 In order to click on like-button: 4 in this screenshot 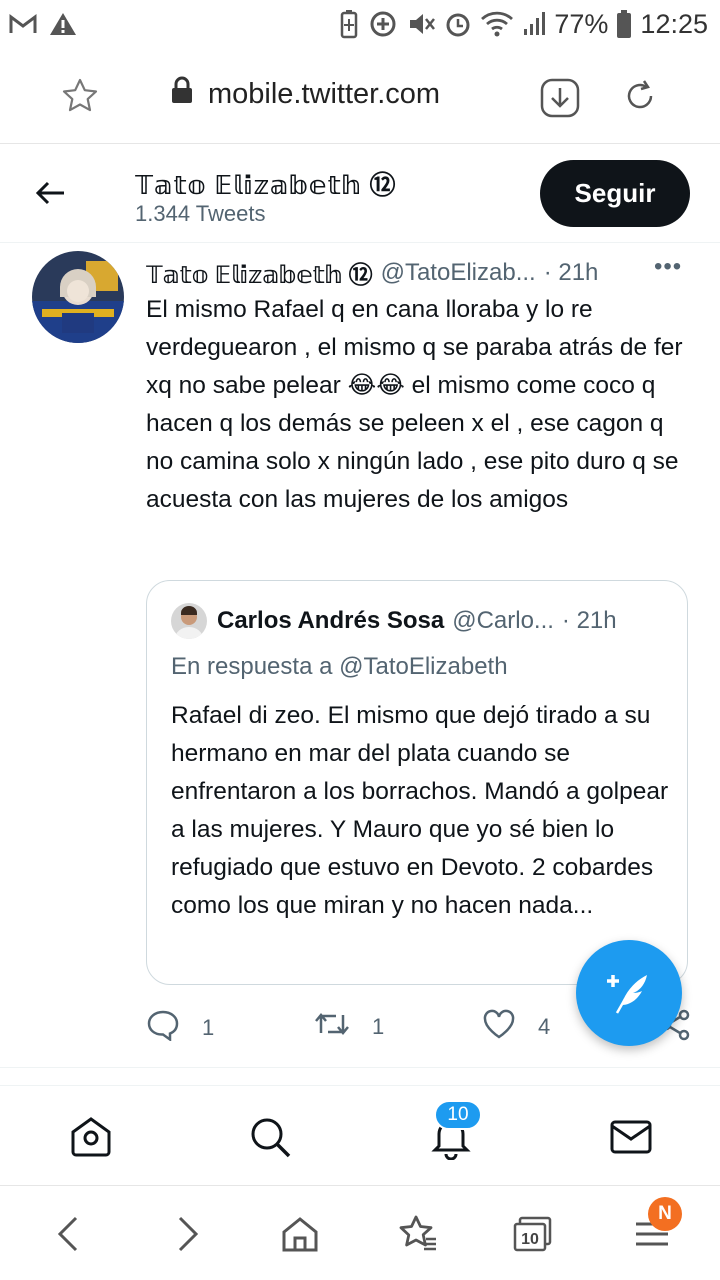, I will do `click(516, 1027)`.